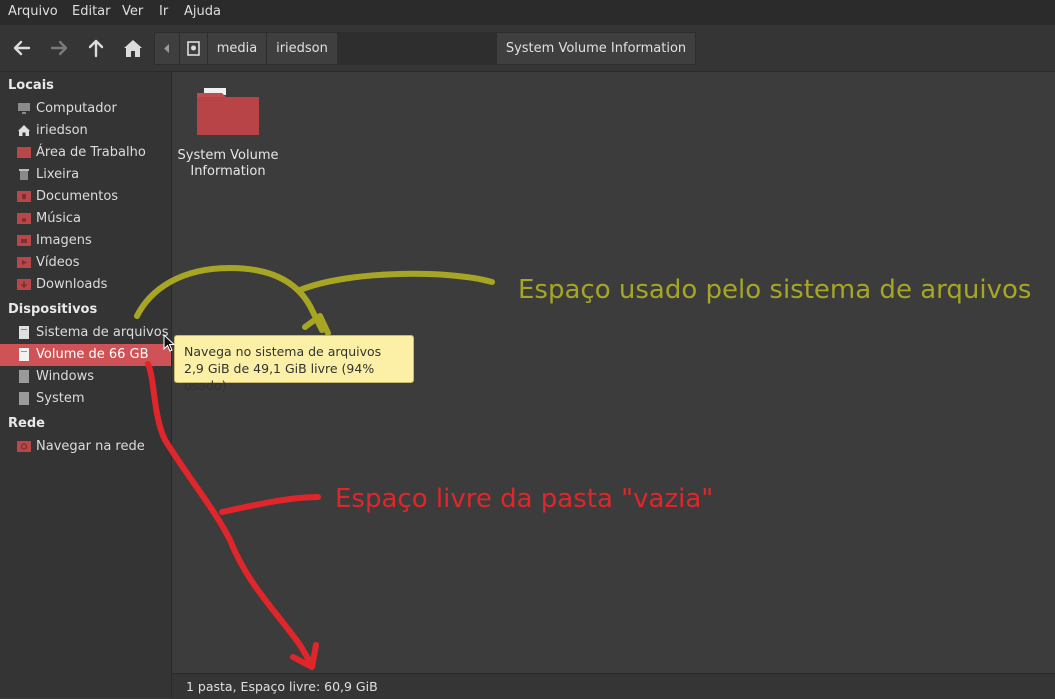  Describe the element at coordinates (279, 377) in the screenshot. I see `tooltip-line-2: 2,9 GiB de 49,1 GiB livre (94% usado)` at that location.